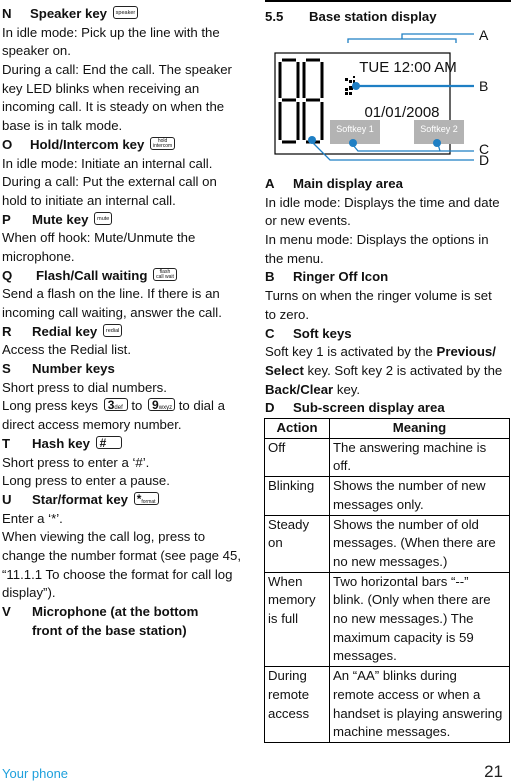  I want to click on body-line: hold to initiate an internal call., so click(89, 200).